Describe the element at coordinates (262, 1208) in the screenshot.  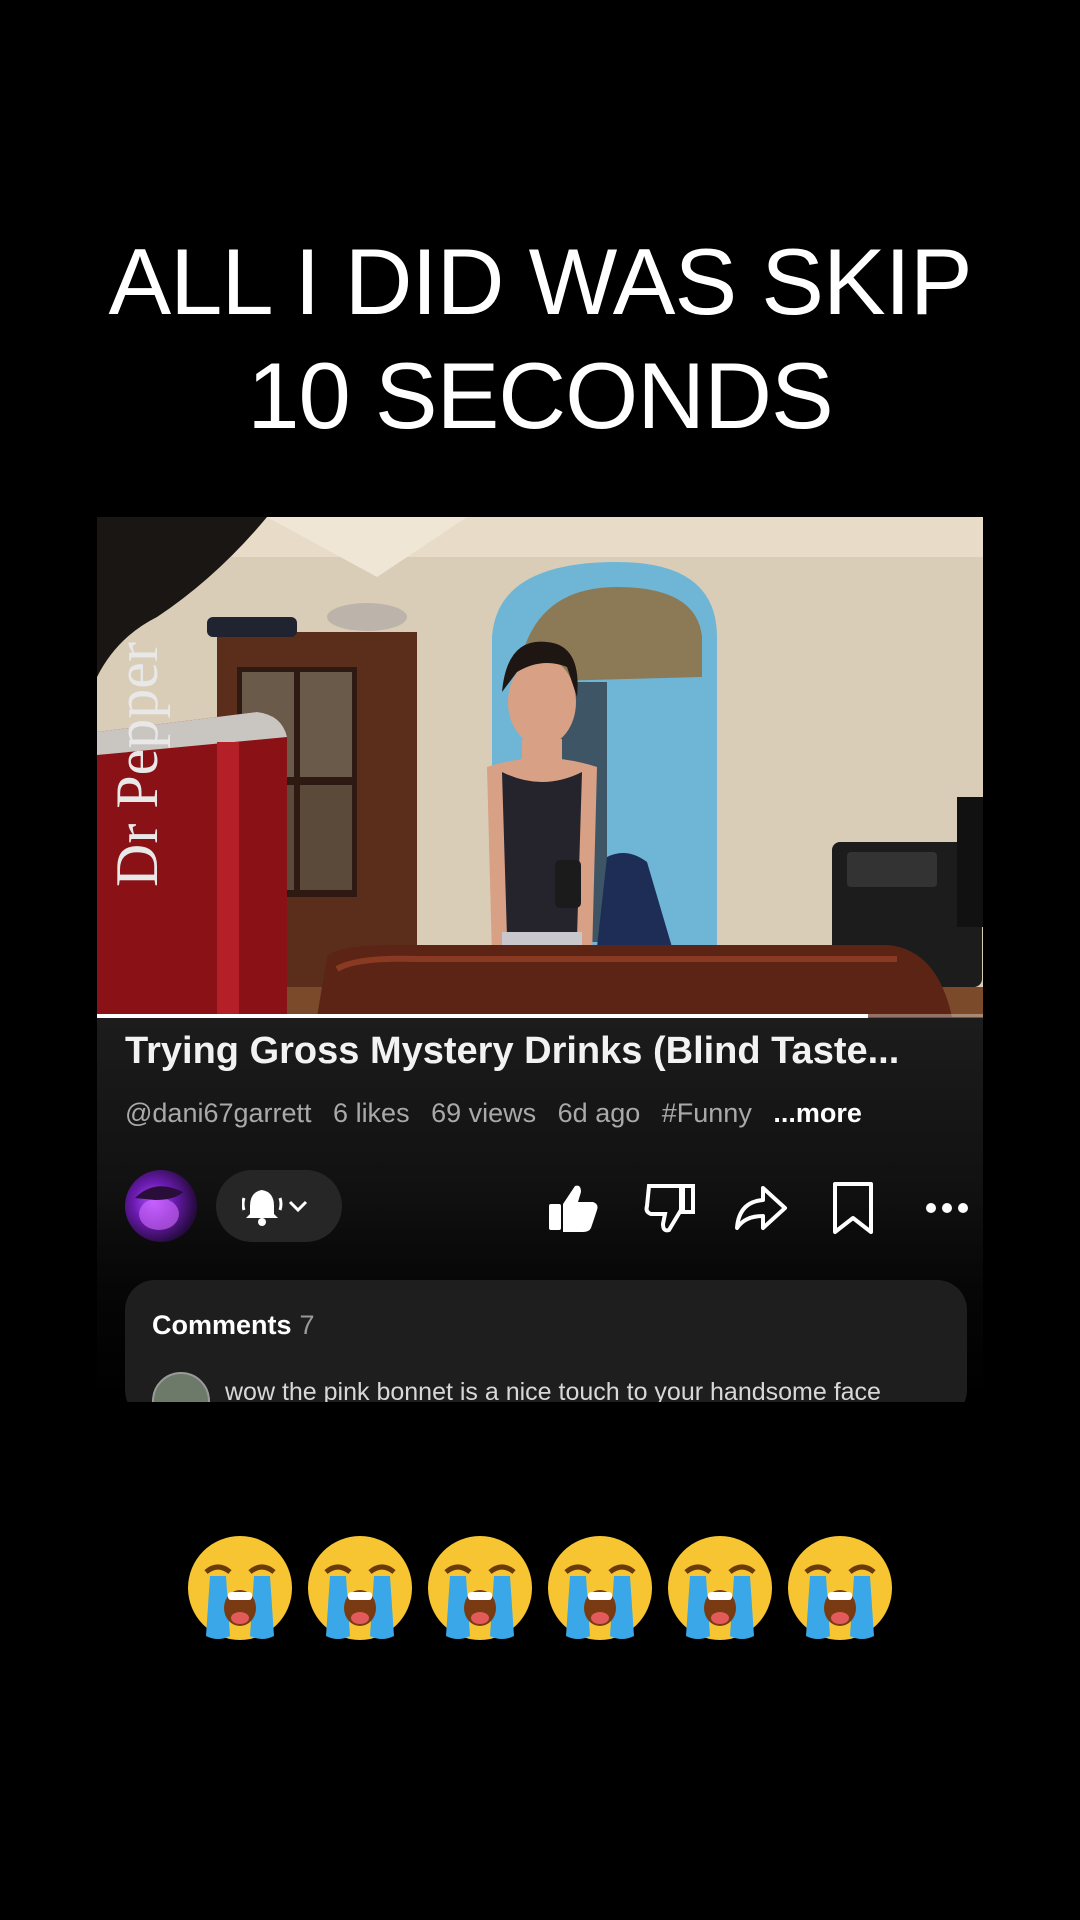
I see `bell-icon` at that location.